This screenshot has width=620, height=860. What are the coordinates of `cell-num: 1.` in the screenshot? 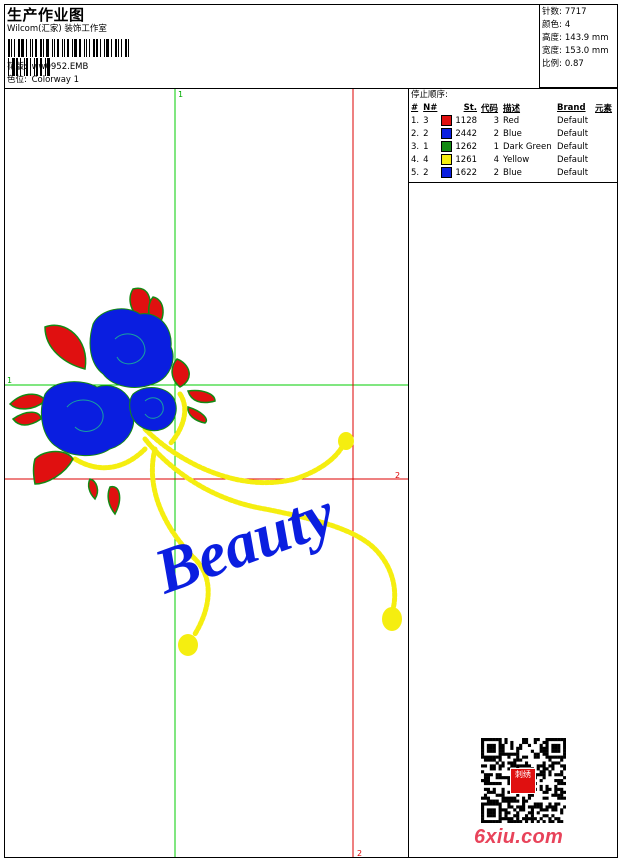 It's located at (415, 120).